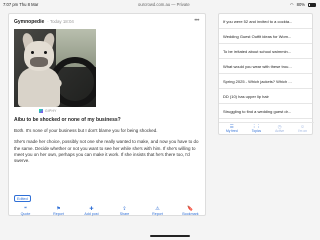 The height and width of the screenshot is (240, 320). What do you see at coordinates (51, 111) in the screenshot?
I see `giphy-label: GIPHY` at bounding box center [51, 111].